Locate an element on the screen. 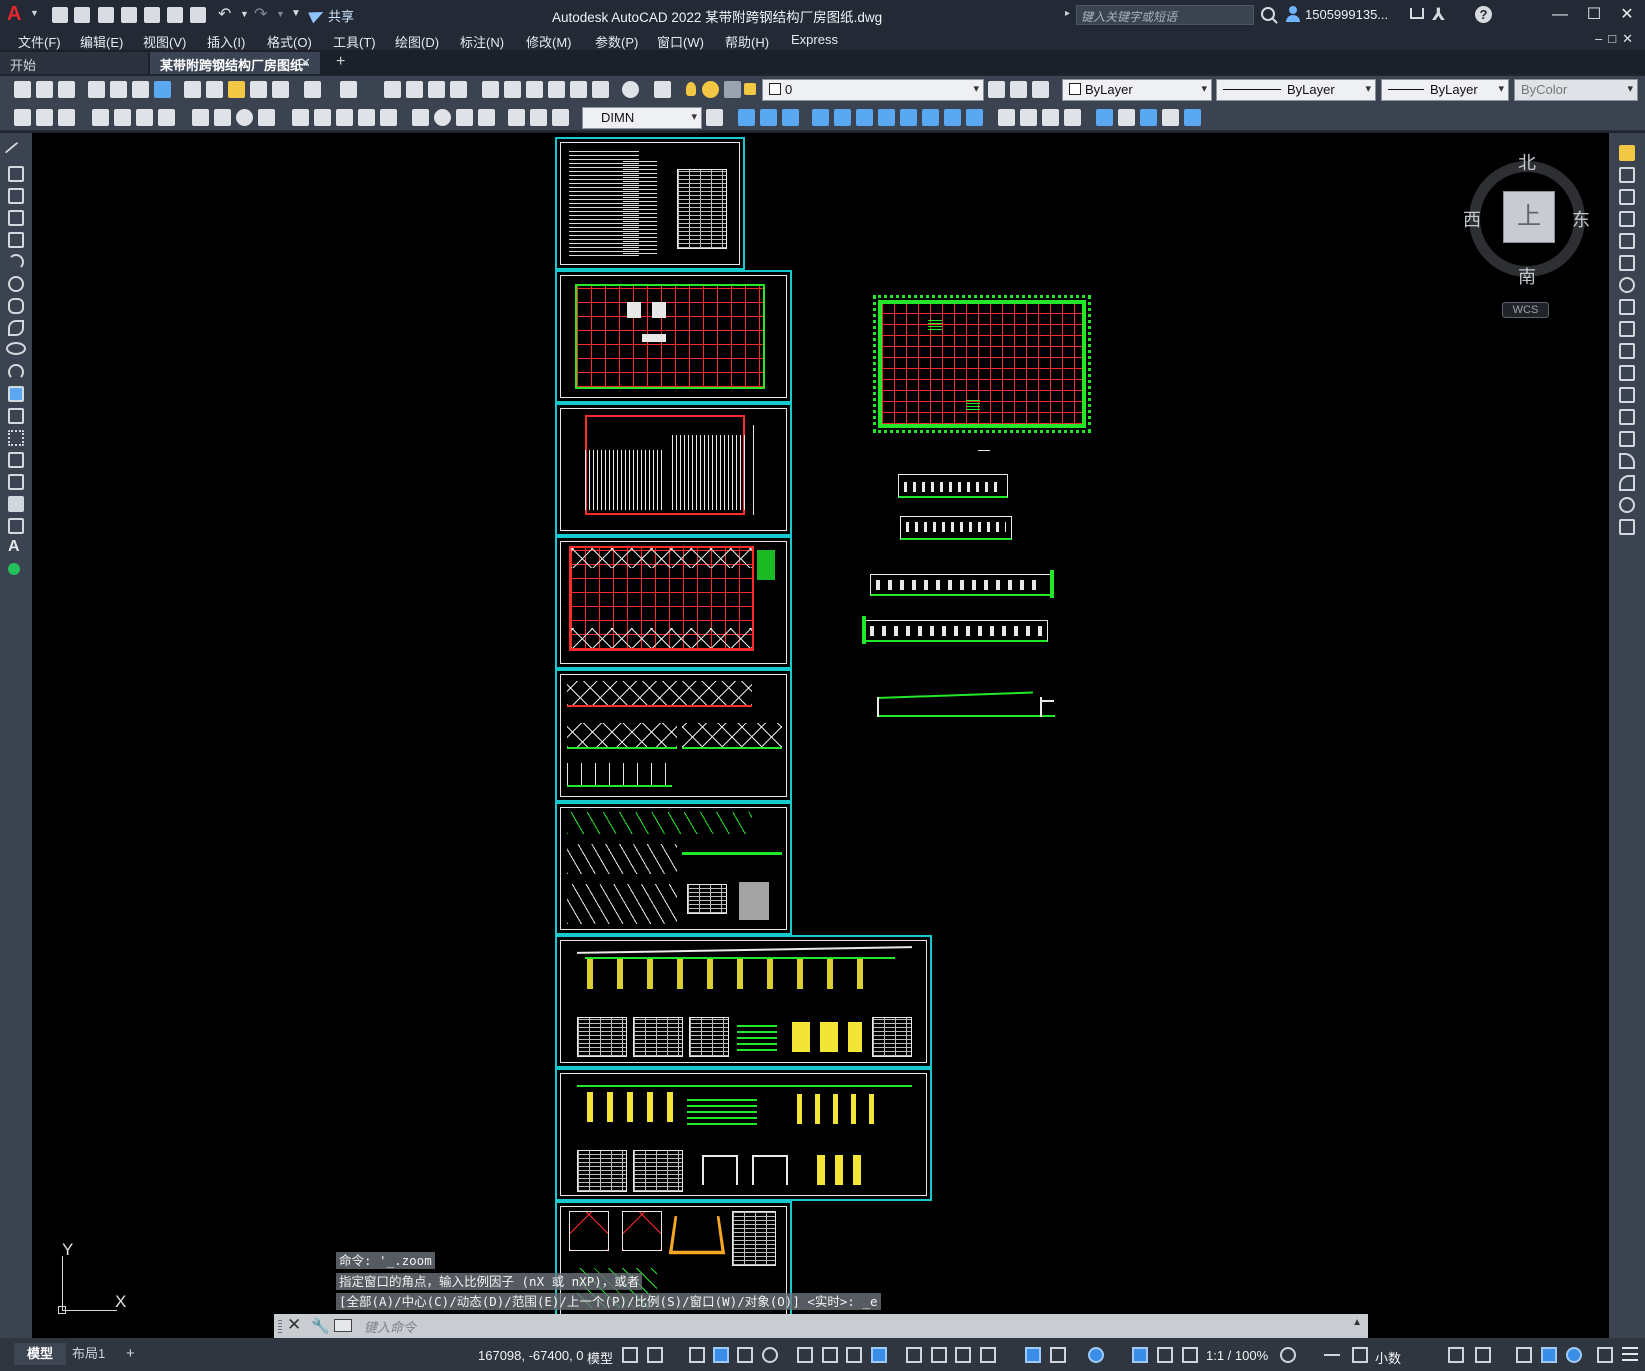 This screenshot has height=1371, width=1645. linetype-dropdown: ByLayer is located at coordinates (1296, 90).